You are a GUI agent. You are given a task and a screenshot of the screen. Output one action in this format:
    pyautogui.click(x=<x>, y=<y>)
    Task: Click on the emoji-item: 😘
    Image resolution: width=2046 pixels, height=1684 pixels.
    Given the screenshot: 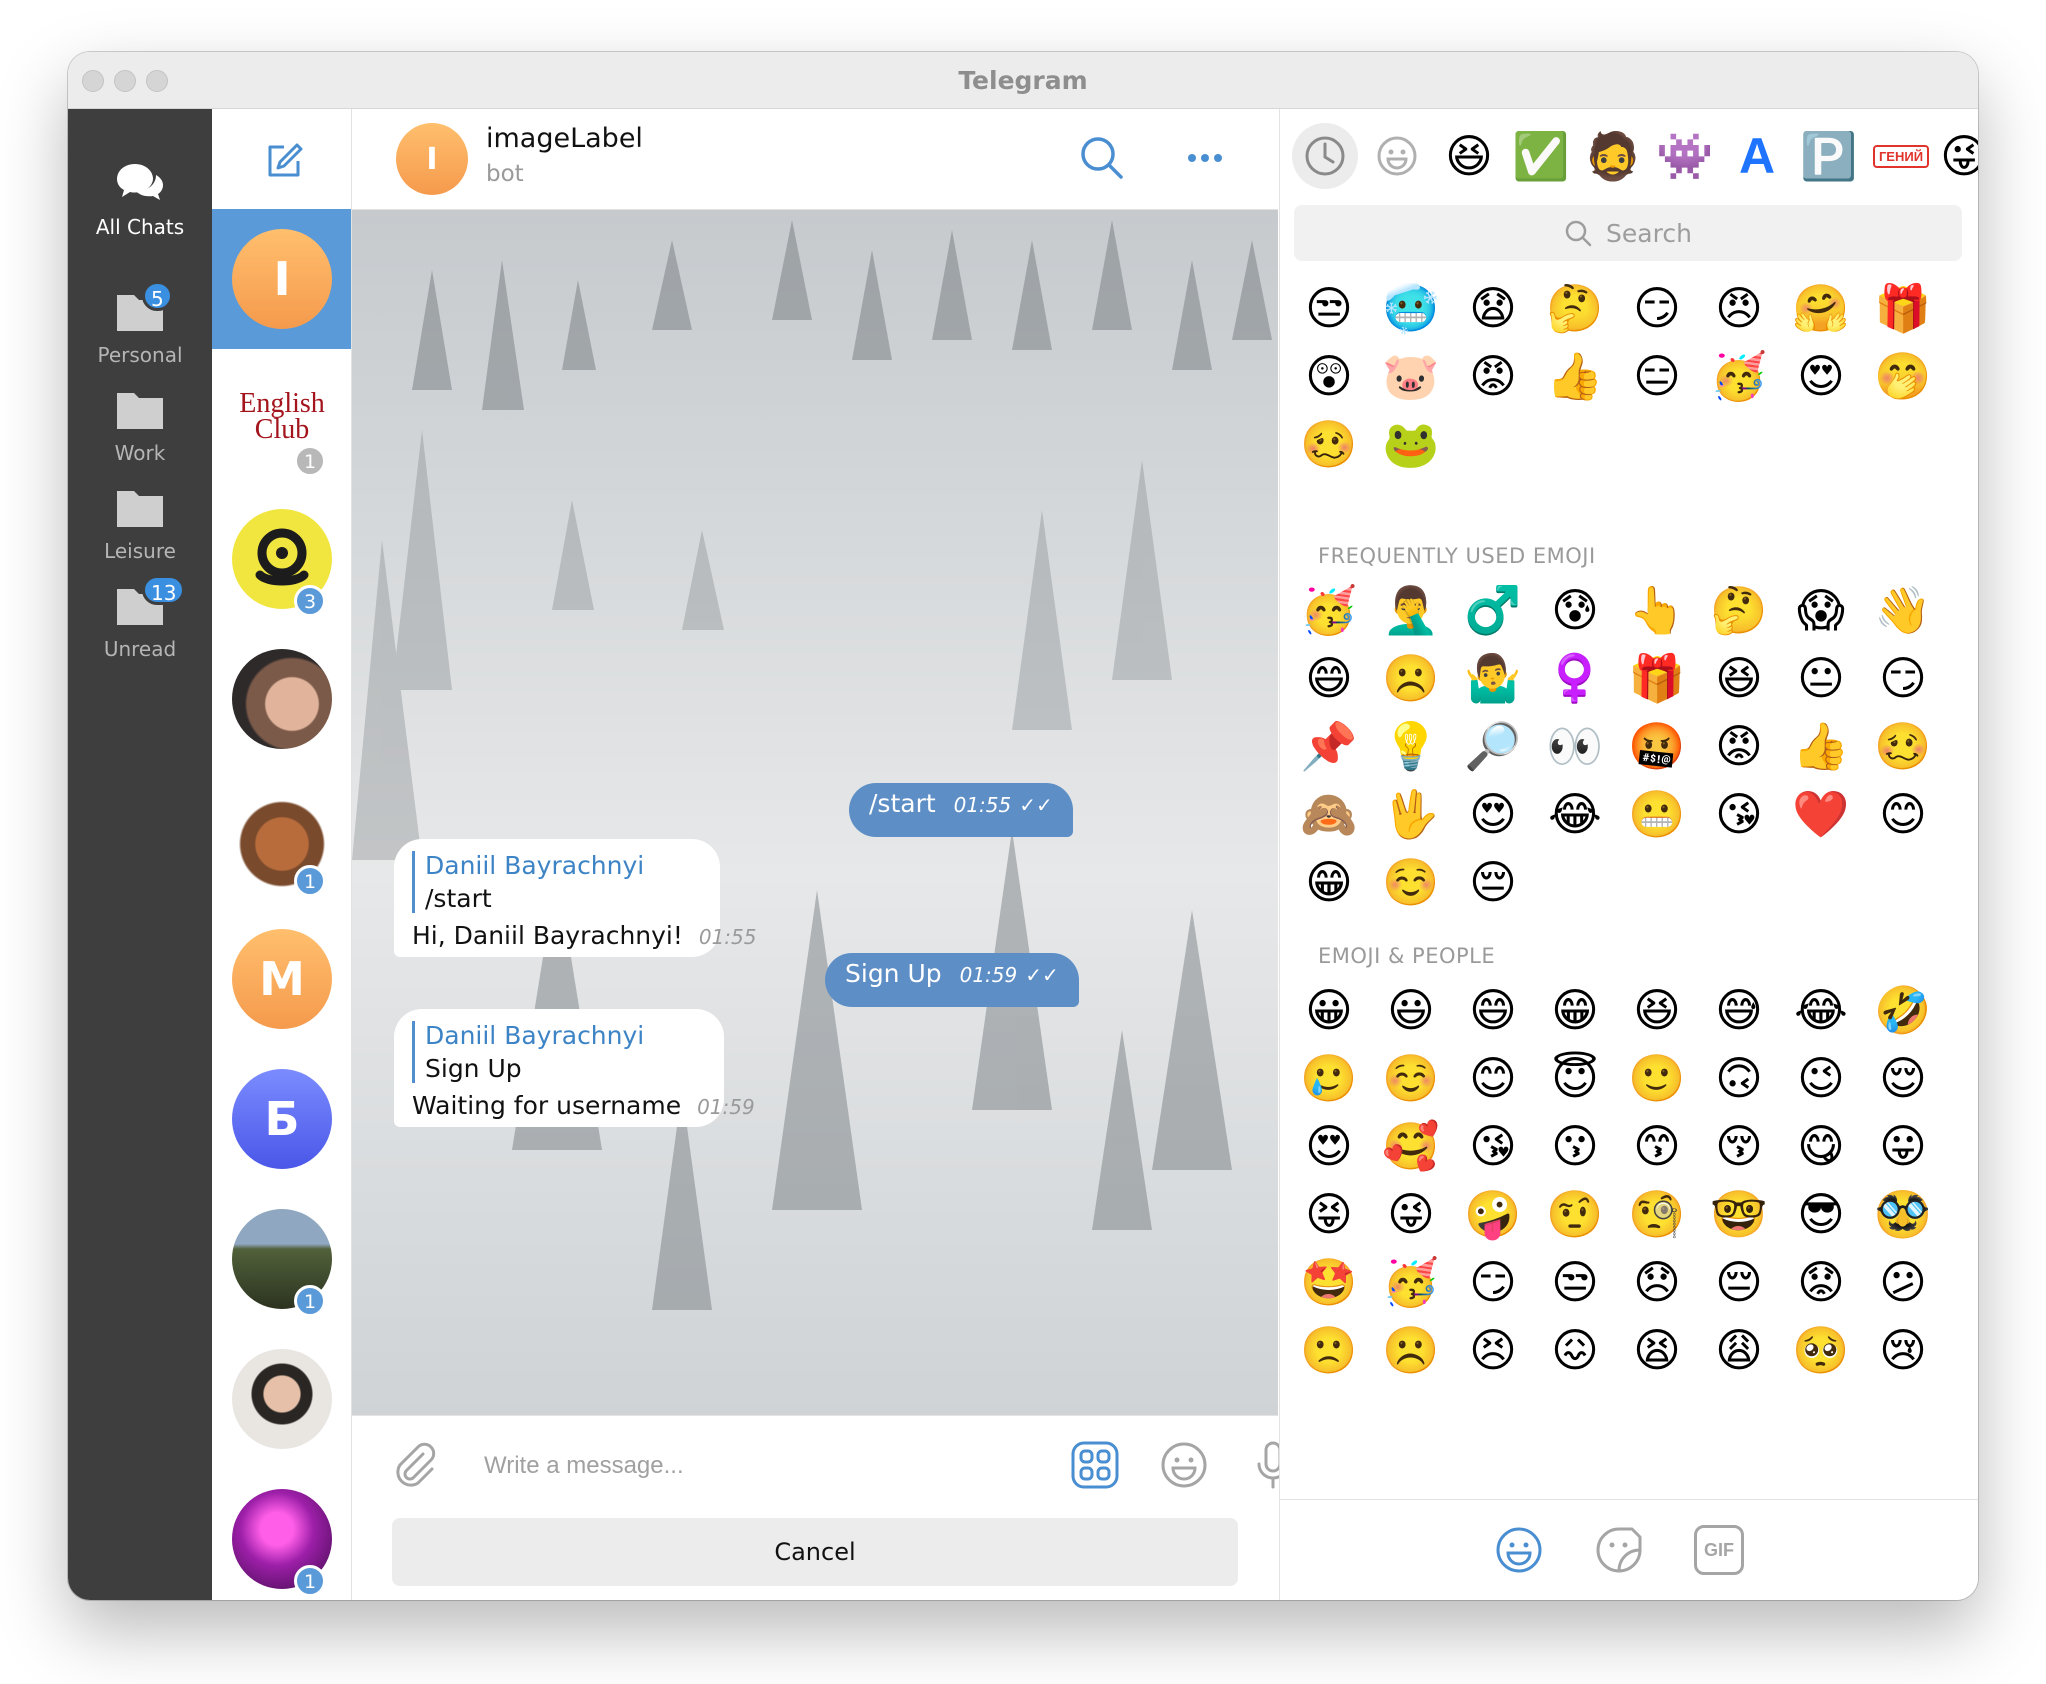 What is the action you would take?
    pyautogui.click(x=1739, y=814)
    